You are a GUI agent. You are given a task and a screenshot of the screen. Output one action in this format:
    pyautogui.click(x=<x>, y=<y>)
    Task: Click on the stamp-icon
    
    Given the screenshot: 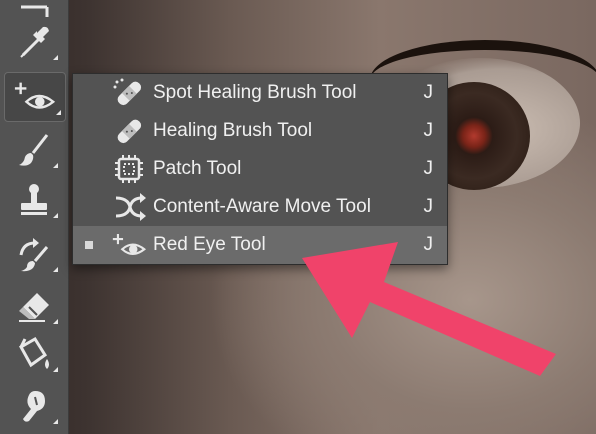 What is the action you would take?
    pyautogui.click(x=34, y=199)
    